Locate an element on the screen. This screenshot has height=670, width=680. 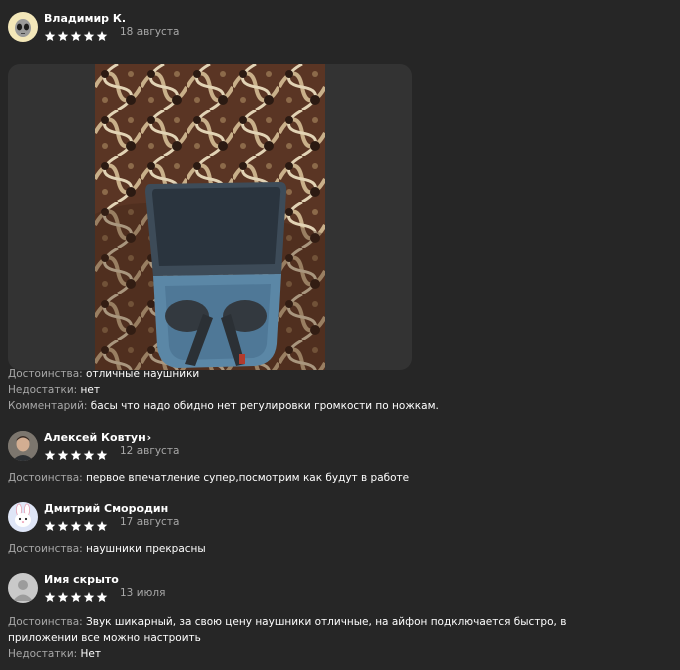
bunny-face-icon is located at coordinates (23, 517).